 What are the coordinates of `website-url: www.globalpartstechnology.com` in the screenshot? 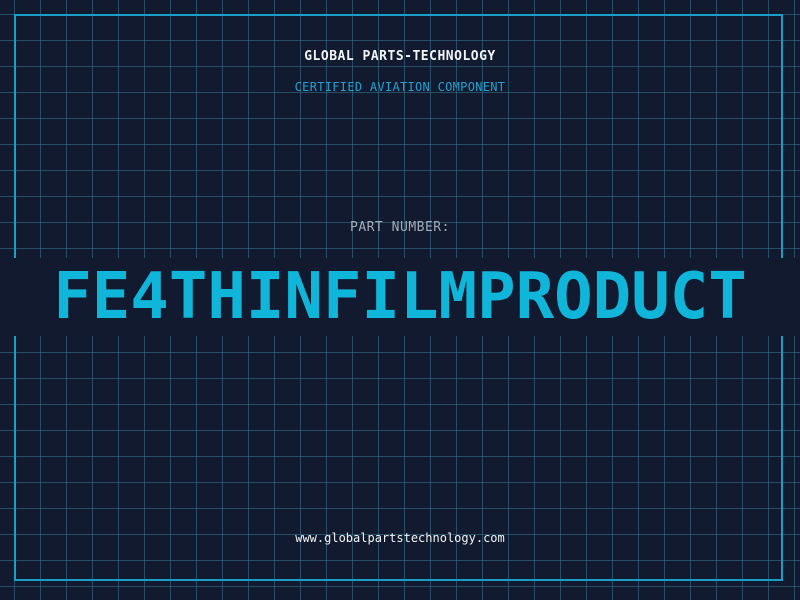 It's located at (400, 538).